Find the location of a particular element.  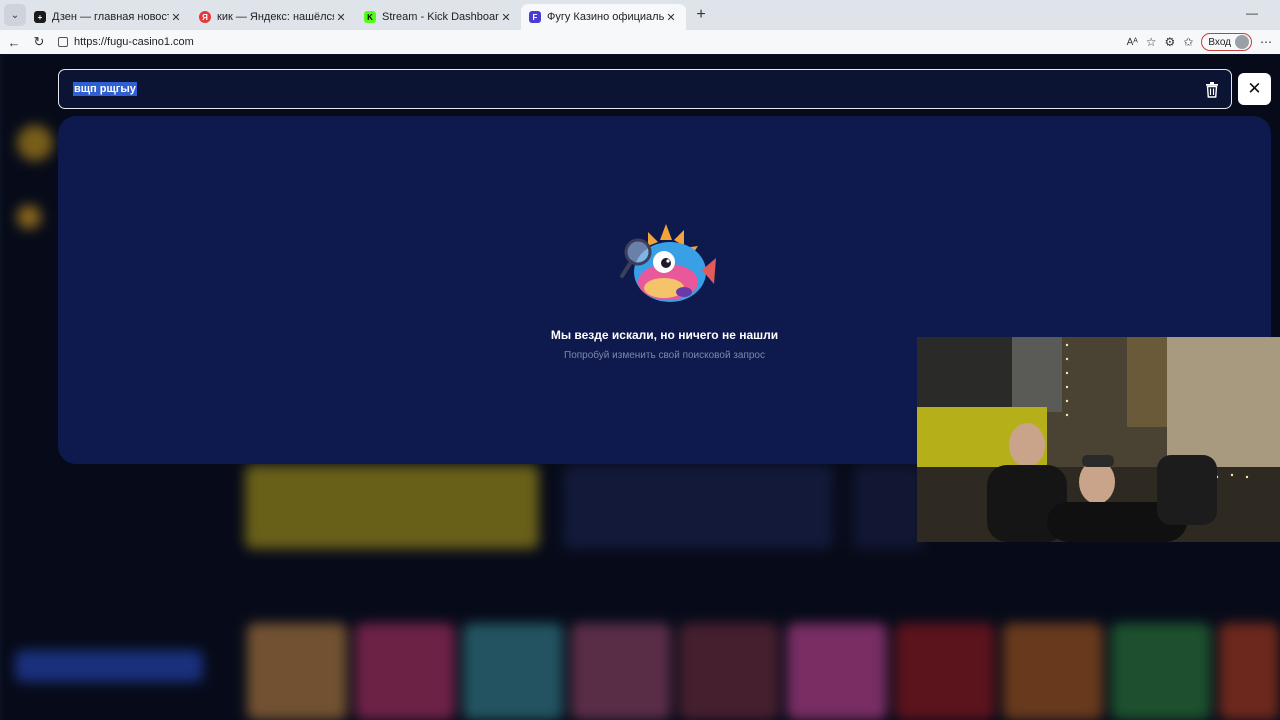

more-menu-icon: ⋯ is located at coordinates (1266, 42).